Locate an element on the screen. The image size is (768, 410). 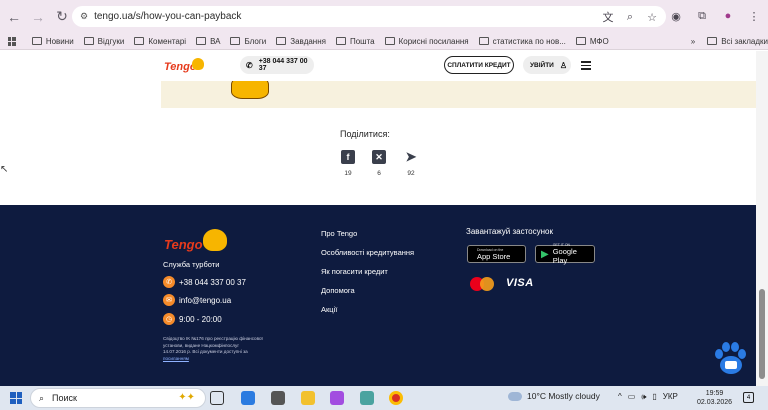
system-tray: ^ ▭ 🕪 ▯ УКР is located at coordinates (648, 397).